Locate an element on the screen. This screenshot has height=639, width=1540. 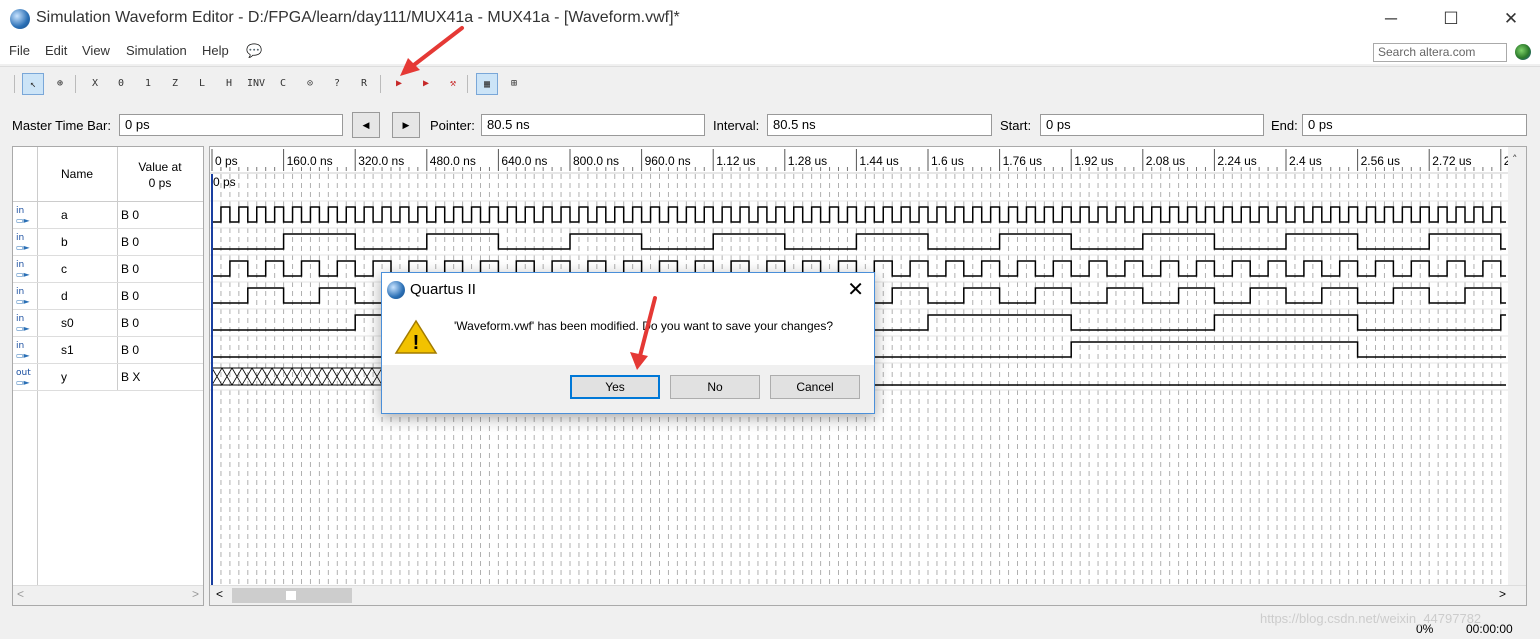
dialog-button-bar: Yes No Cancel is located at coordinates (628, 389).